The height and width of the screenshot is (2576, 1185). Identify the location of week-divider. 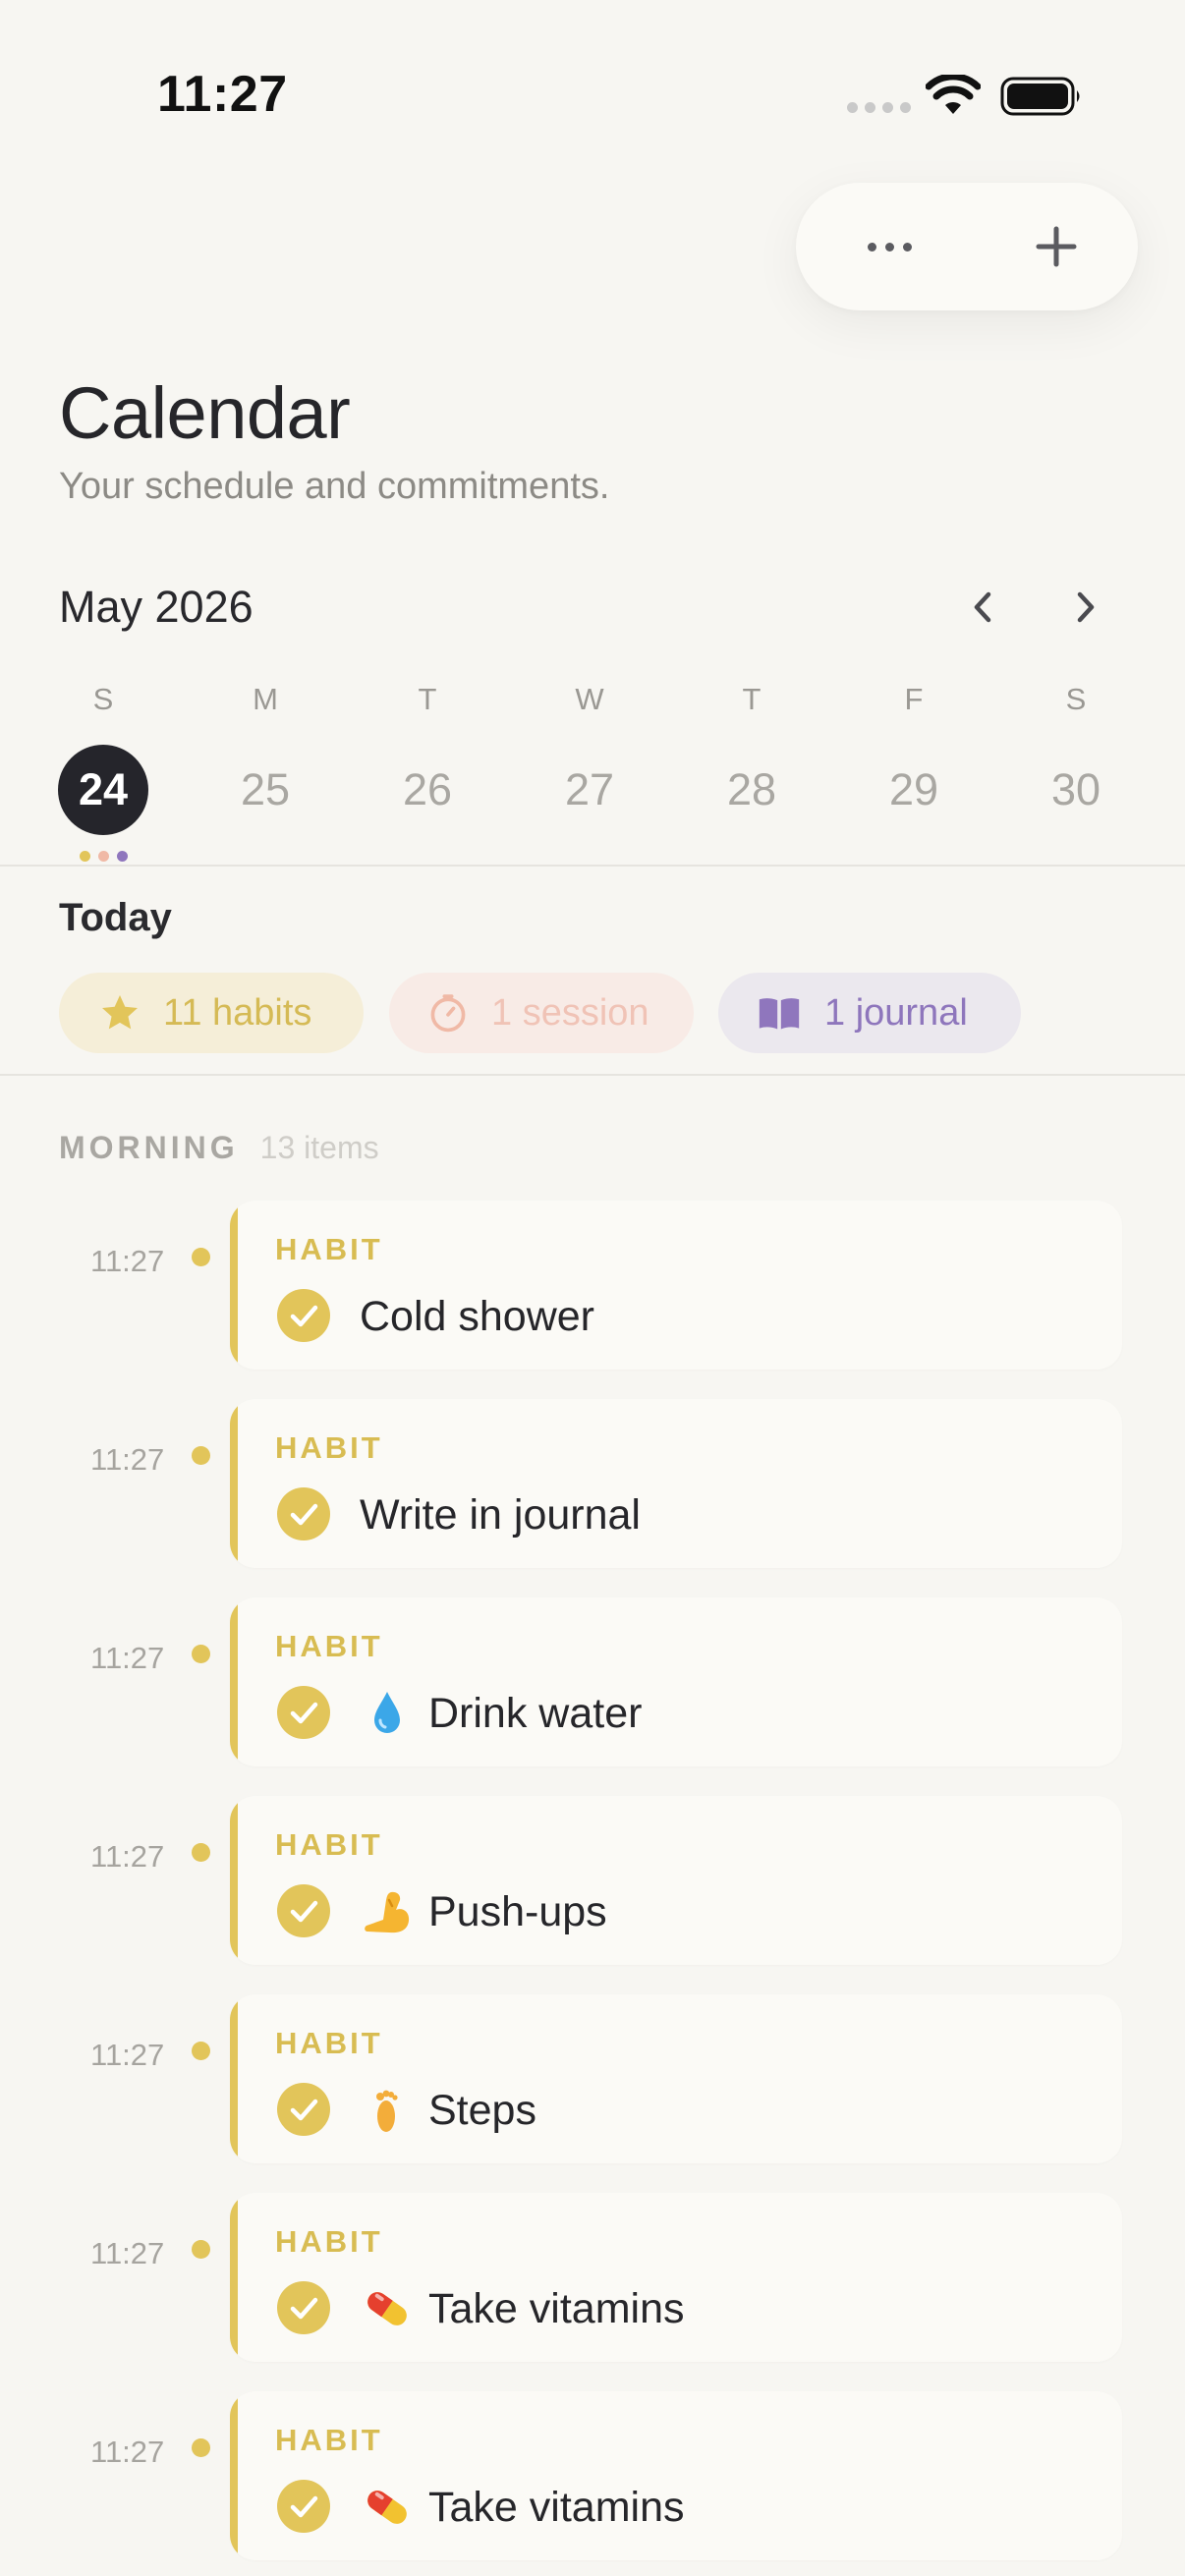
(592, 866).